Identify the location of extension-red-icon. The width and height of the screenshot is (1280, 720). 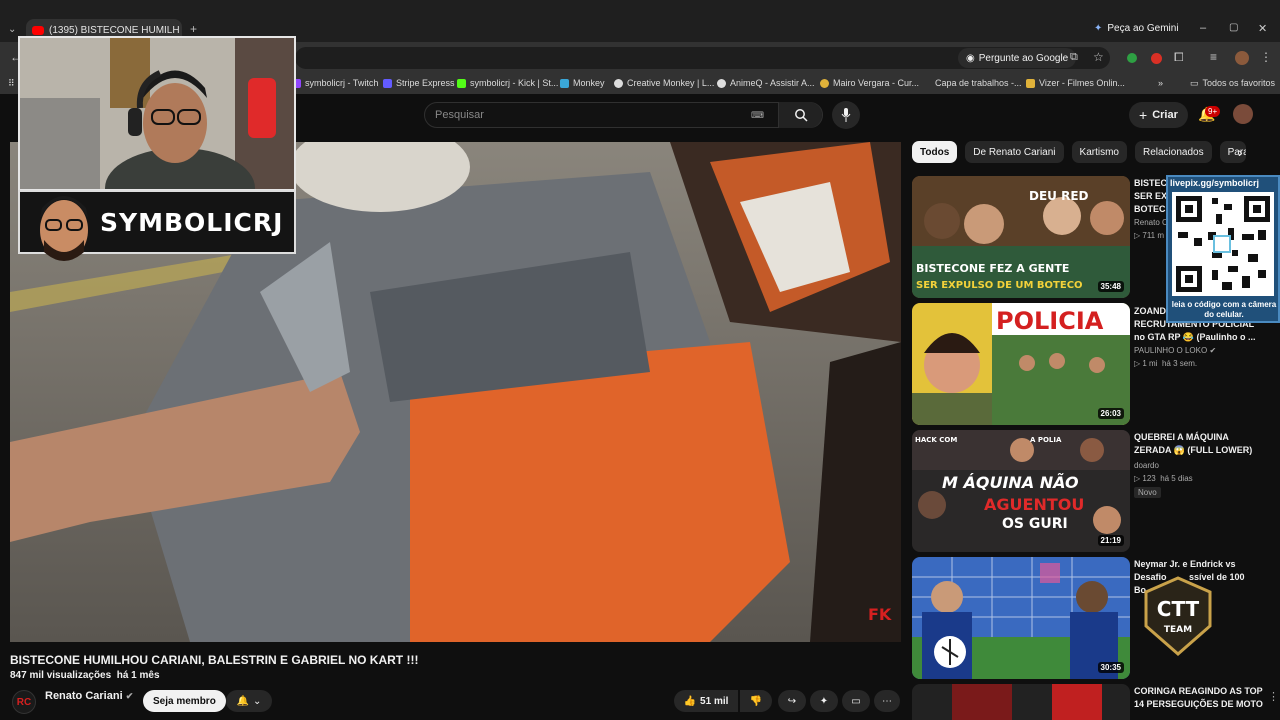
(1156, 58).